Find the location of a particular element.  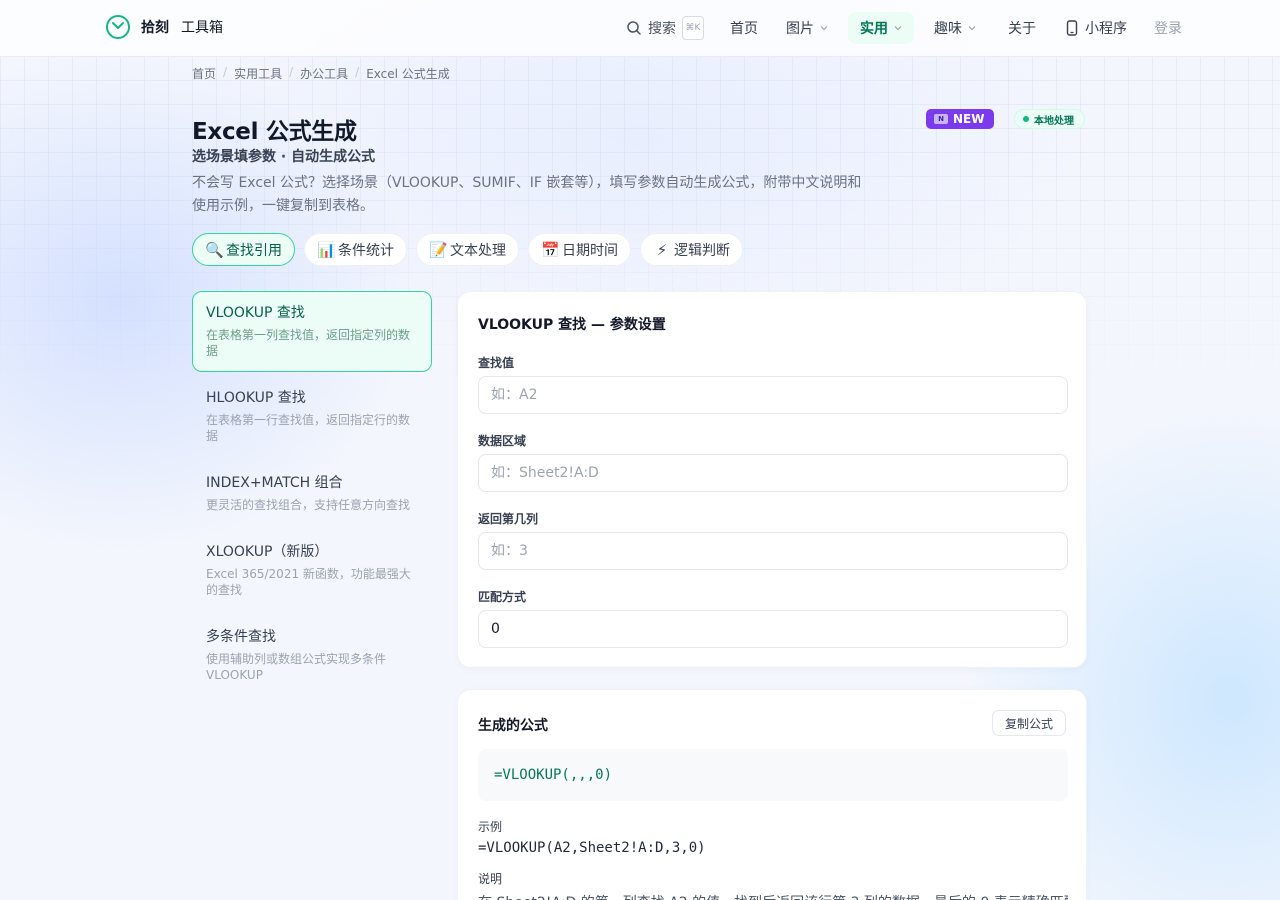

login-label: 登录 is located at coordinates (1168, 29).